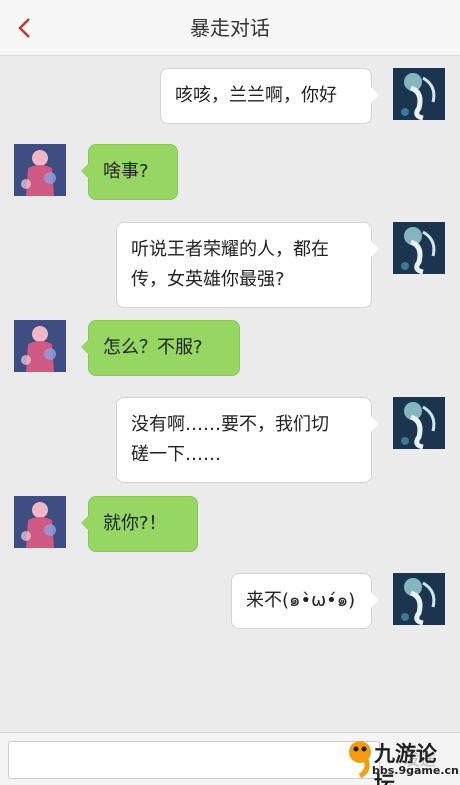 The height and width of the screenshot is (785, 460). I want to click on message-bubble-outgoing: 听说王者荣耀的人，都在 传，女英雄你最强?, so click(247, 265).